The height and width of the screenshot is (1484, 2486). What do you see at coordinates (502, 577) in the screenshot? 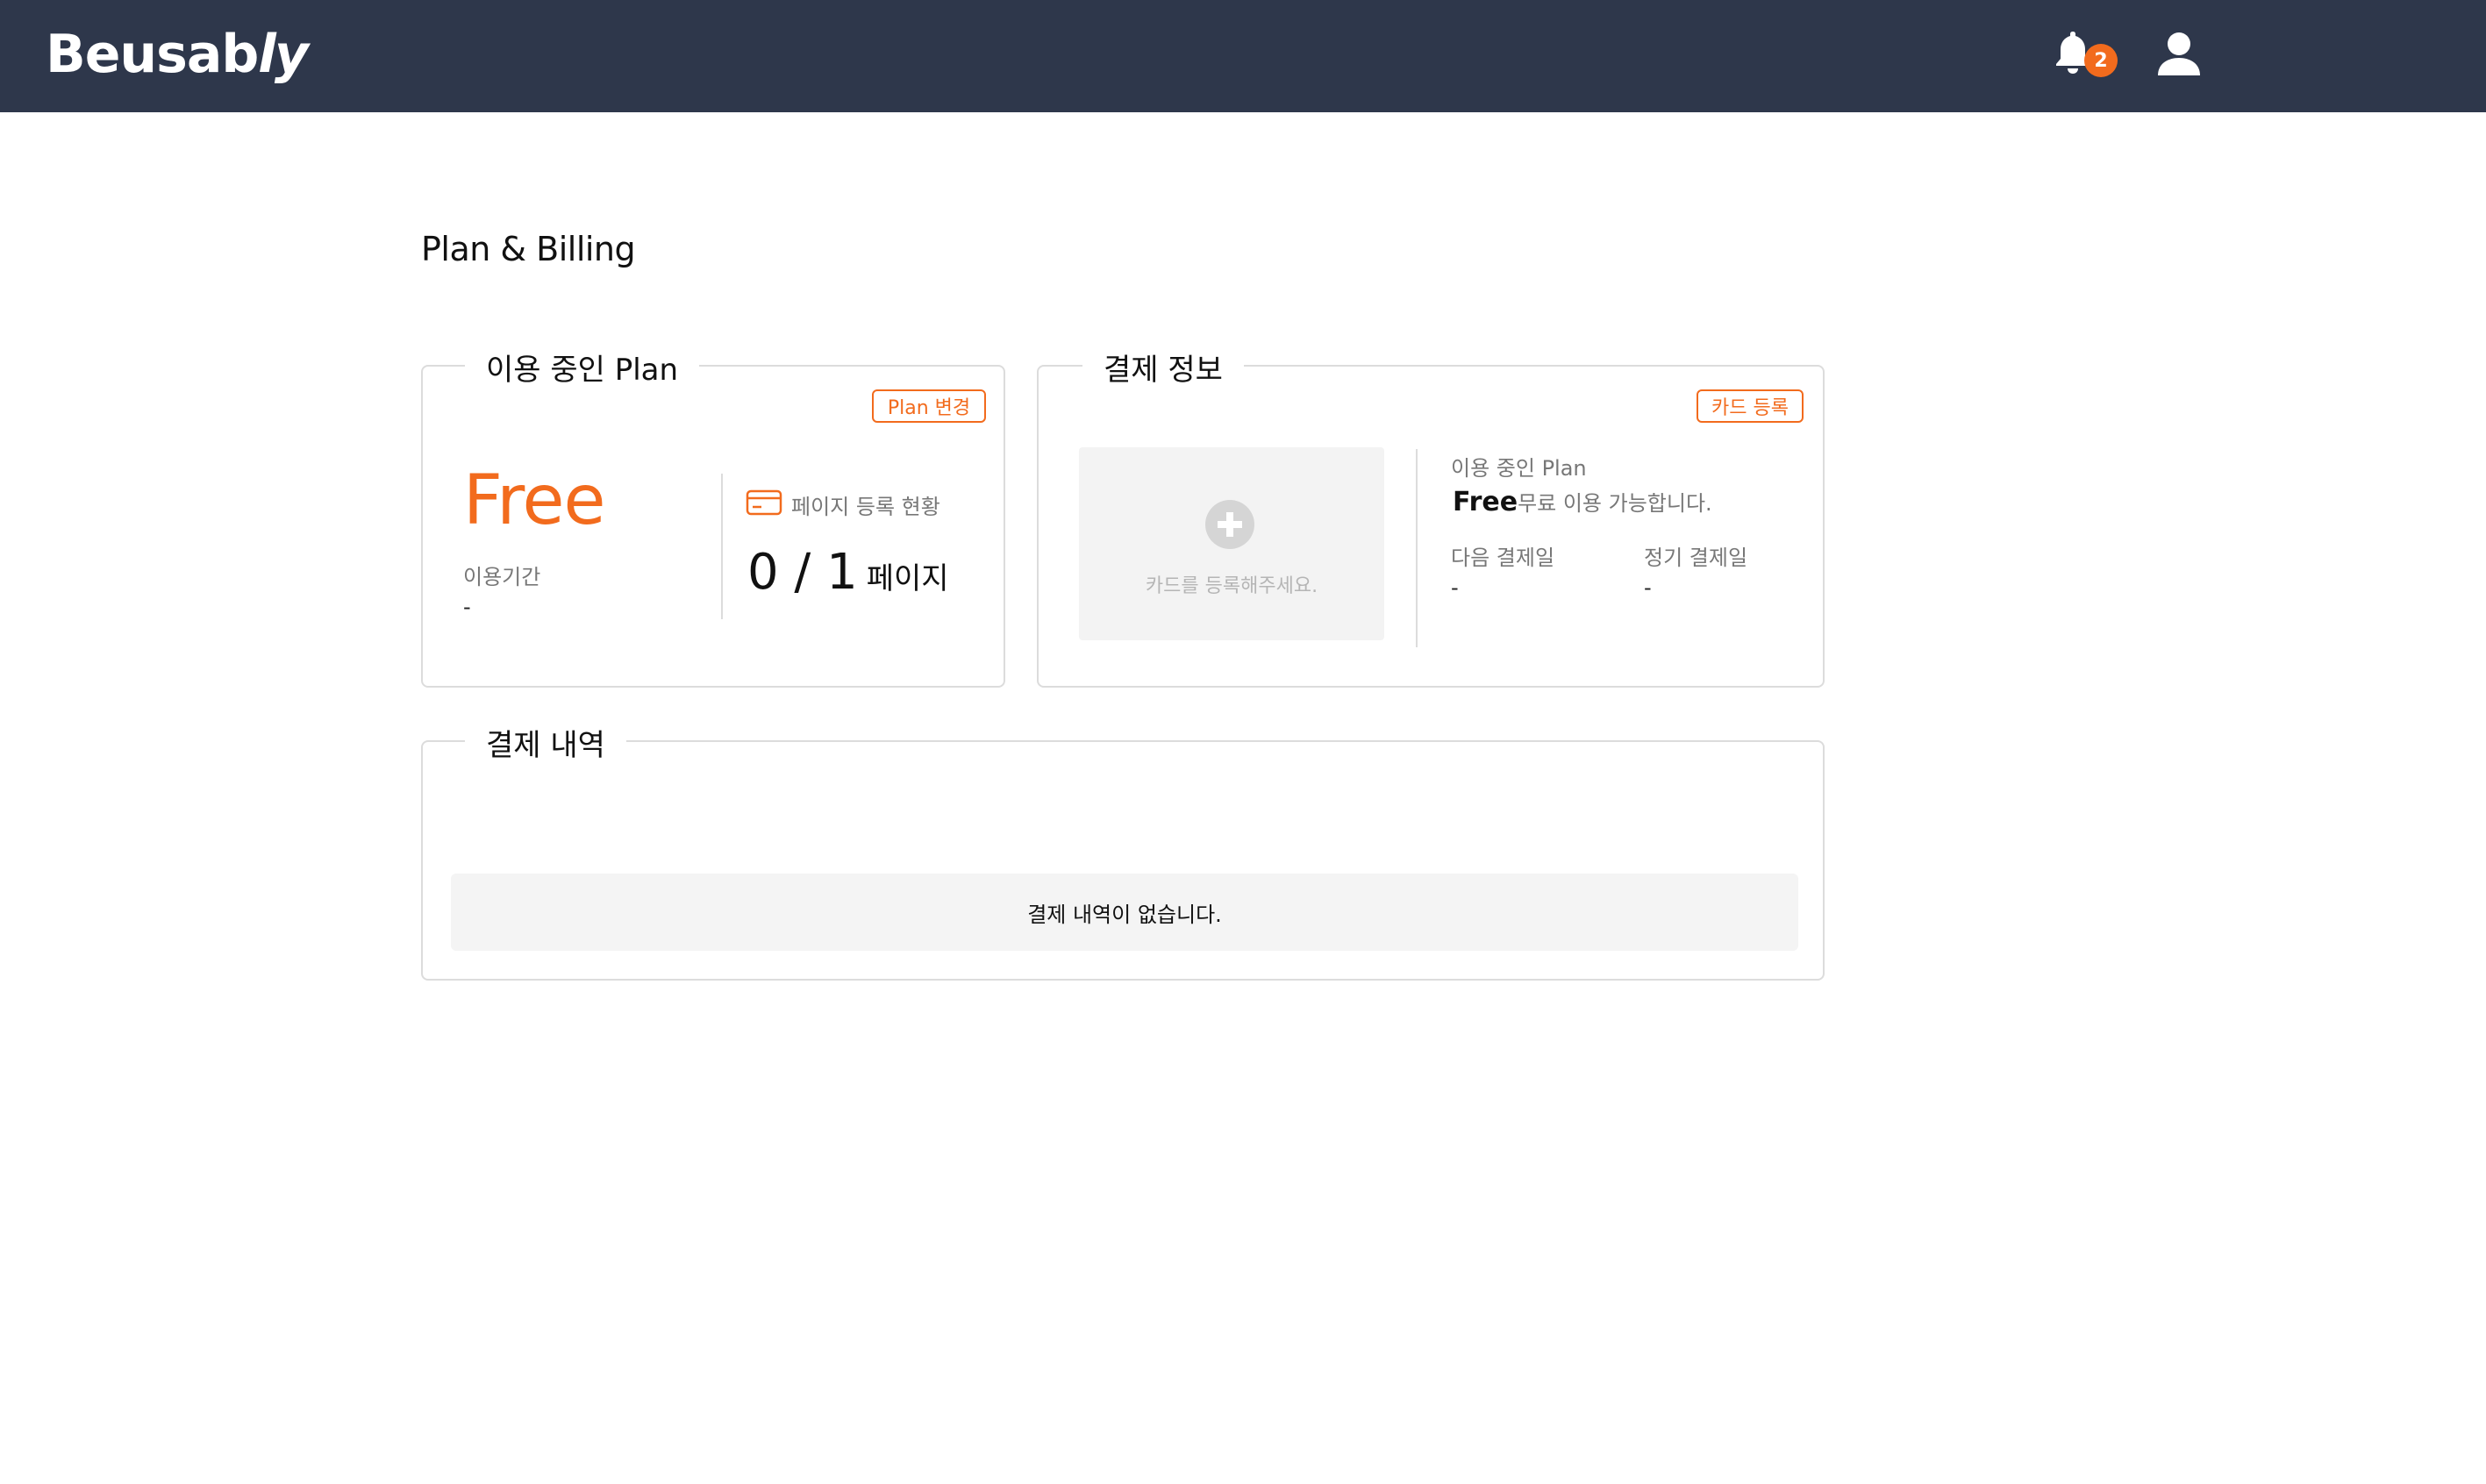
I see `usage-period-label: 이용기간` at bounding box center [502, 577].